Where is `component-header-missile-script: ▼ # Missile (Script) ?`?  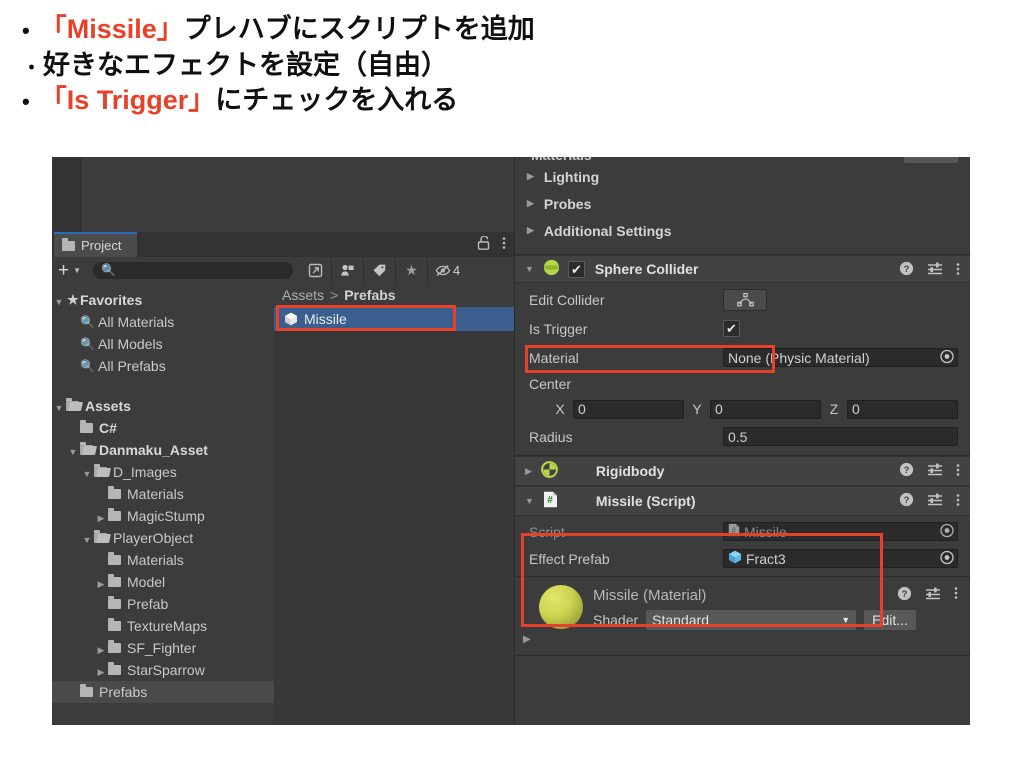 component-header-missile-script: ▼ # Missile (Script) ? is located at coordinates (742, 501).